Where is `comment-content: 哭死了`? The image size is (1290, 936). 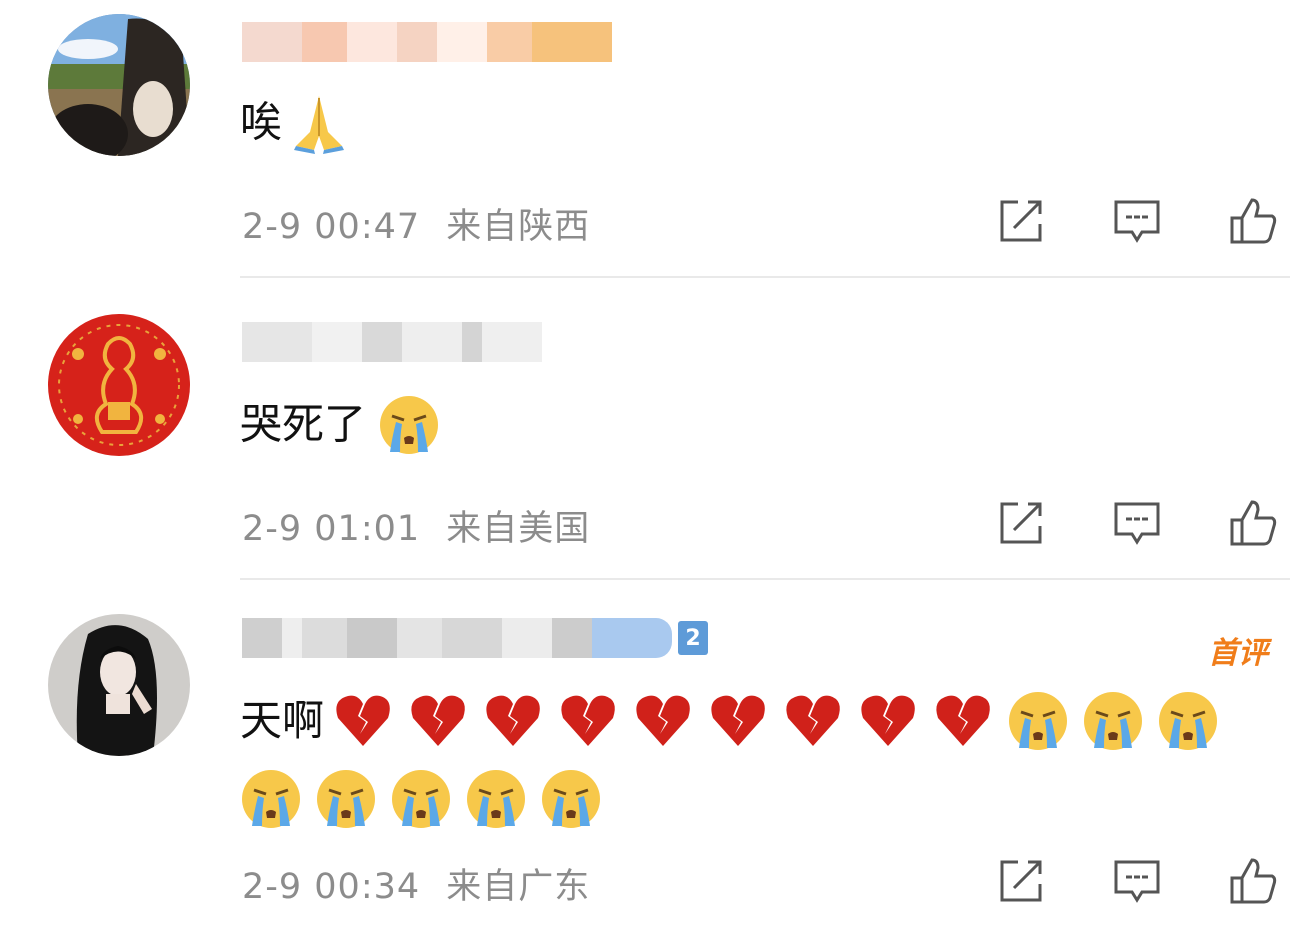 comment-content: 哭死了 is located at coordinates (346, 424).